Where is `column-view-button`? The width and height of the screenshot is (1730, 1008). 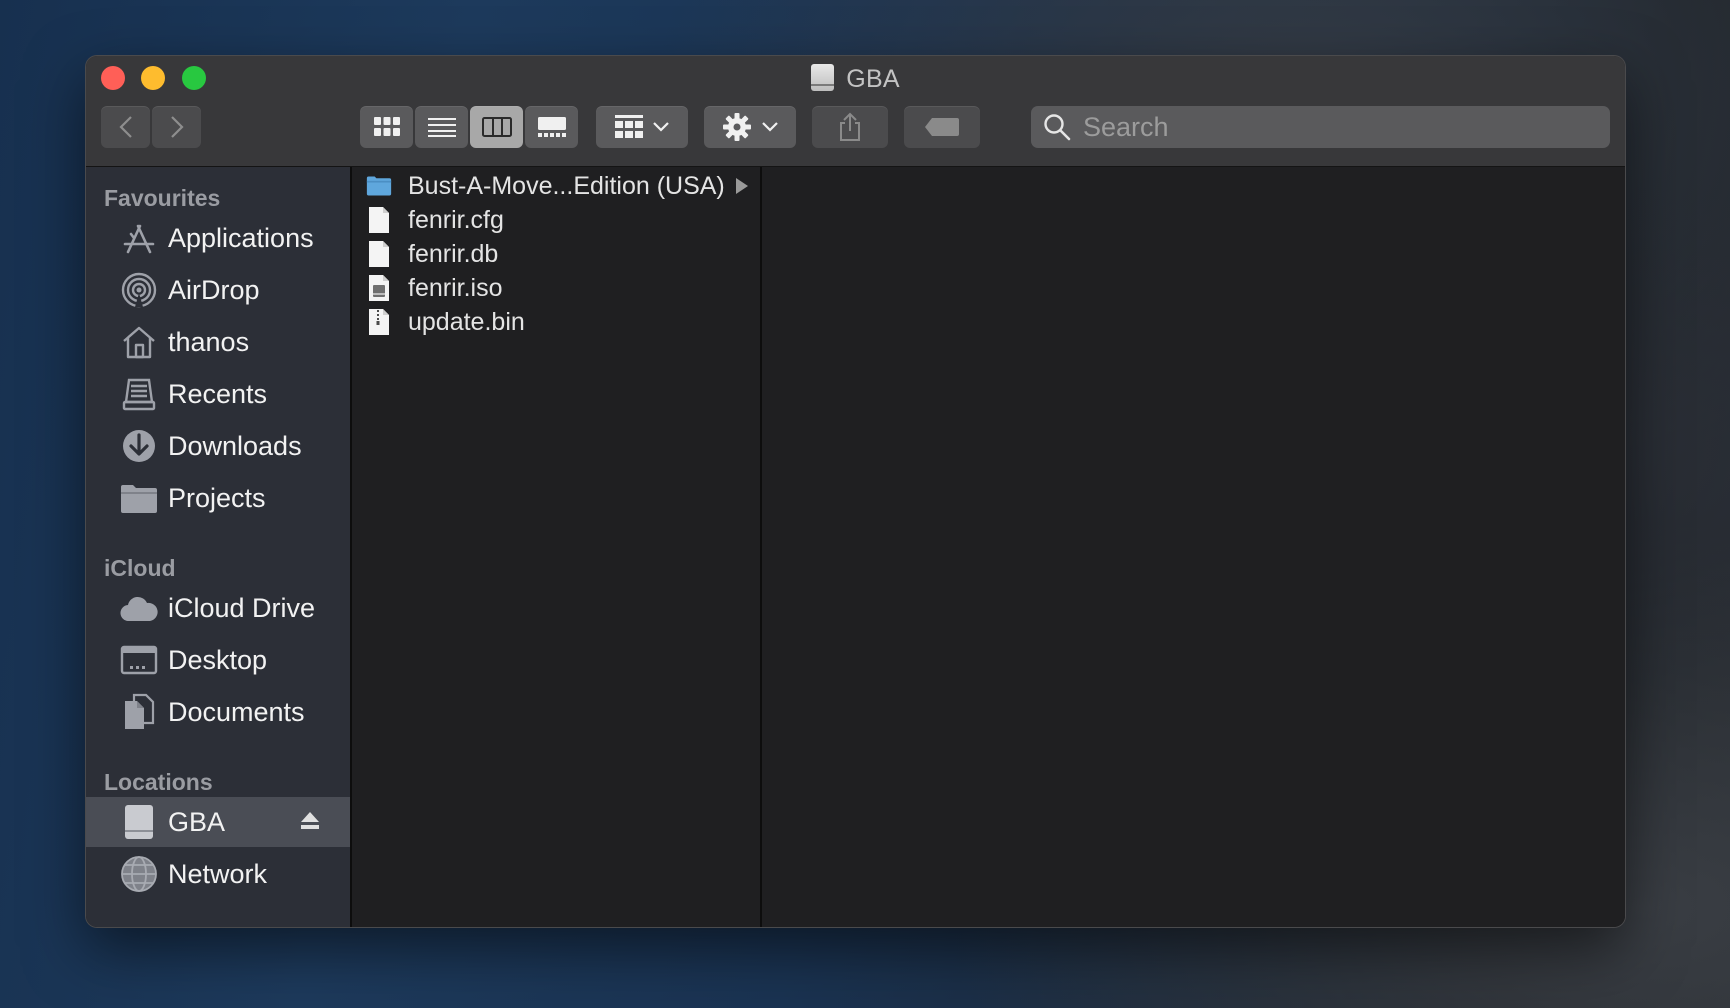
column-view-button is located at coordinates (496, 127).